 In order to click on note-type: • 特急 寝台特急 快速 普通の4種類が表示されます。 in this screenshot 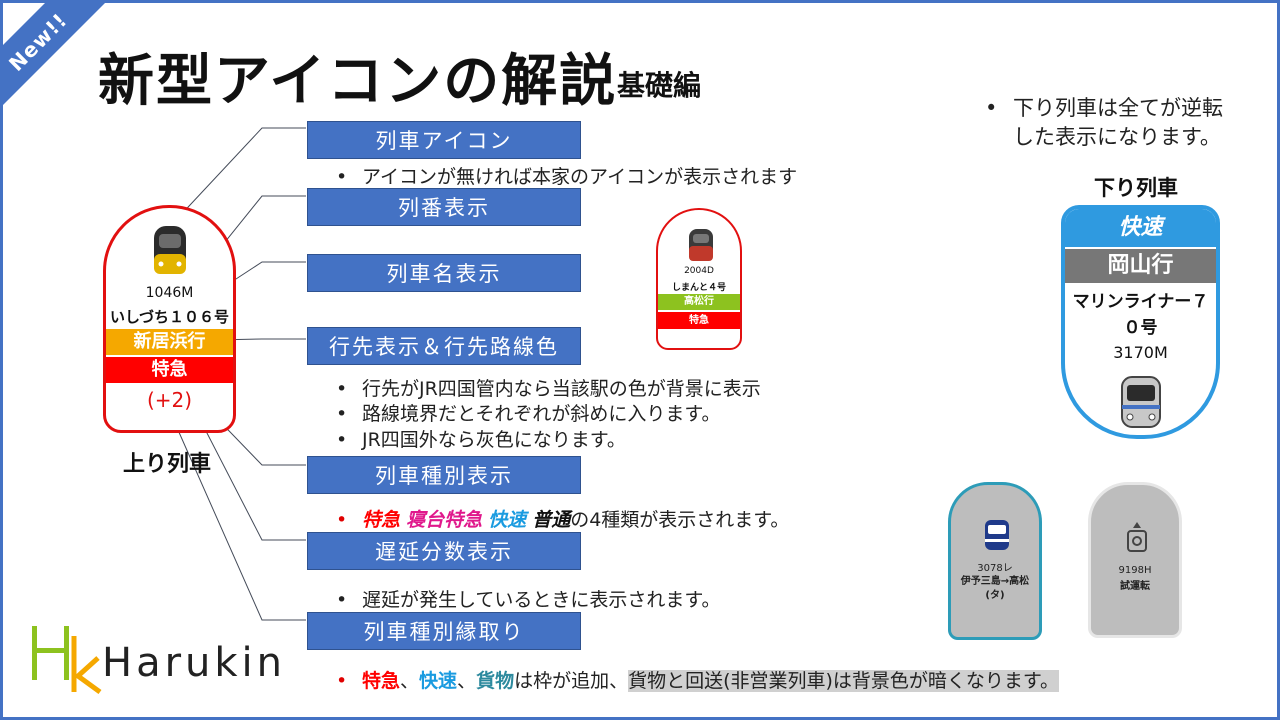, I will do `click(562, 518)`.